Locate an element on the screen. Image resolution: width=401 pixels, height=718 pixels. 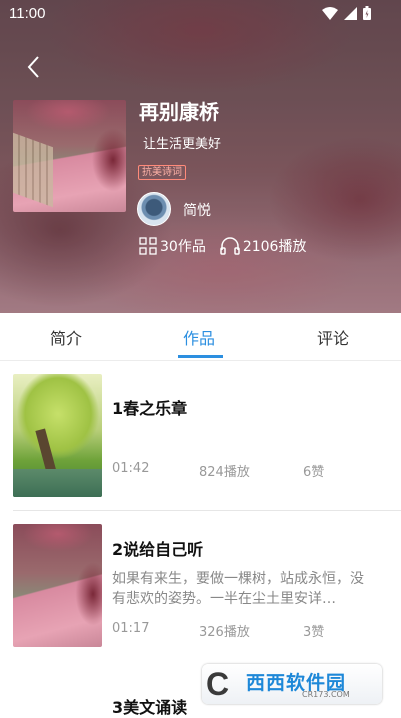
item-plays: 326播放 is located at coordinates (224, 632).